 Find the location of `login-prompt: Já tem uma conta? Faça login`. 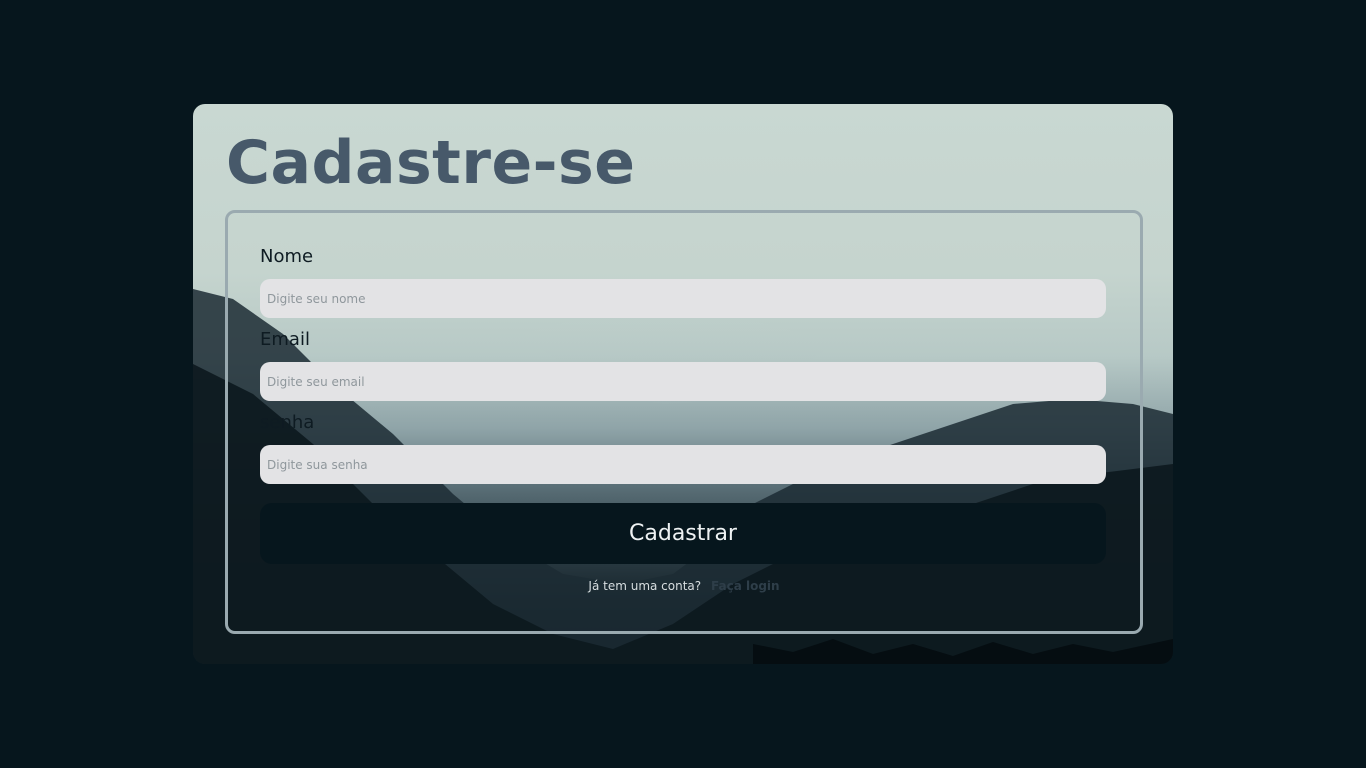

login-prompt: Já tem uma conta? Faça login is located at coordinates (684, 586).